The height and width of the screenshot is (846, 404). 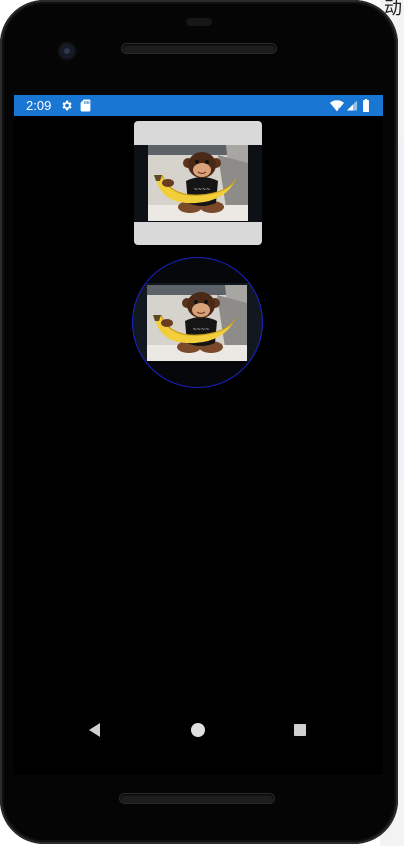 What do you see at coordinates (198, 105) in the screenshot?
I see `status-bar: 2:09 x` at bounding box center [198, 105].